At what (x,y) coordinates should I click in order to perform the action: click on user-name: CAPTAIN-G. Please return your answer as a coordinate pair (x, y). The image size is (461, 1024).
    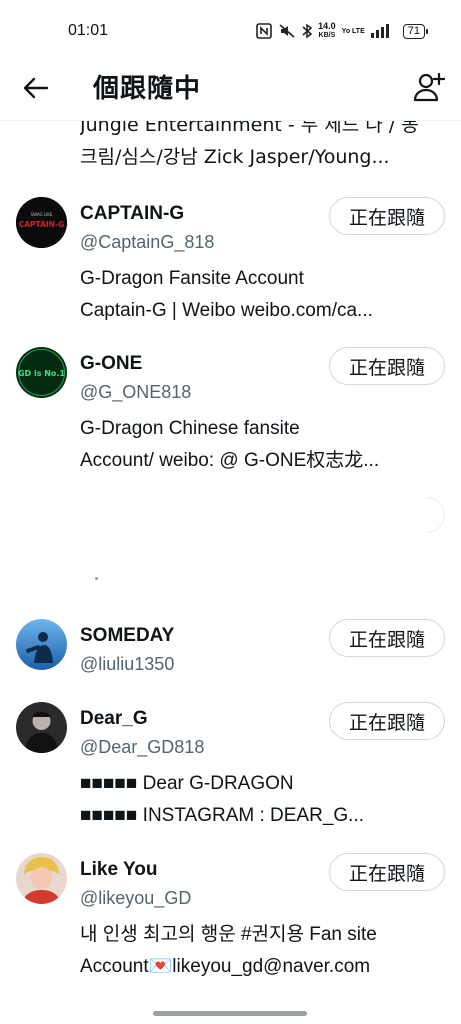
    Looking at the image, I should click on (132, 214).